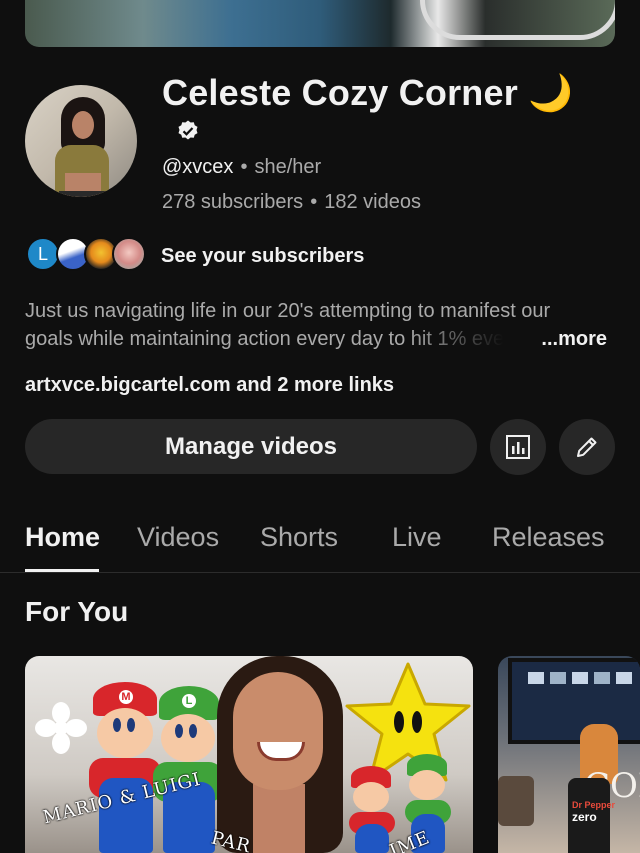  What do you see at coordinates (129, 254) in the screenshot?
I see `subscriber-avatar` at bounding box center [129, 254].